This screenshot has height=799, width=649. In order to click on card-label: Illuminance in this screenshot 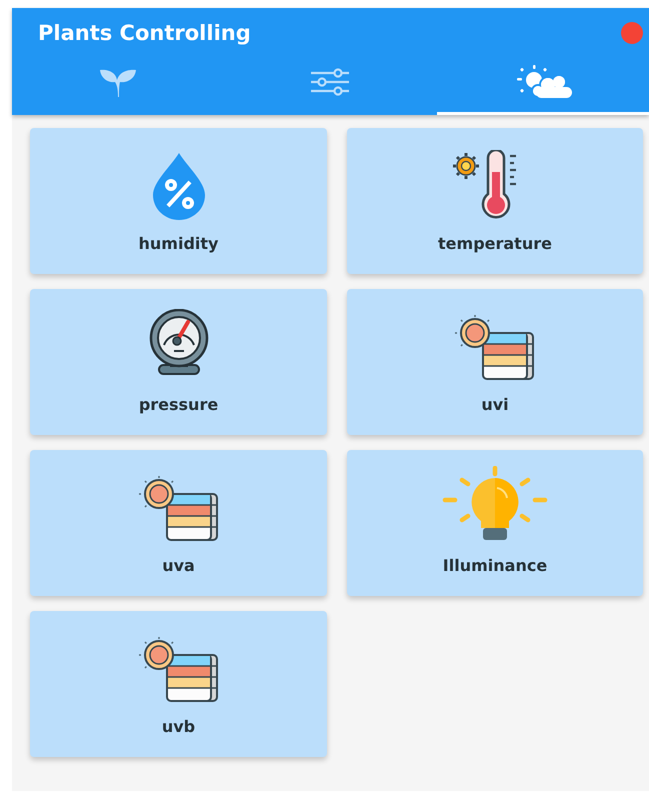, I will do `click(495, 565)`.